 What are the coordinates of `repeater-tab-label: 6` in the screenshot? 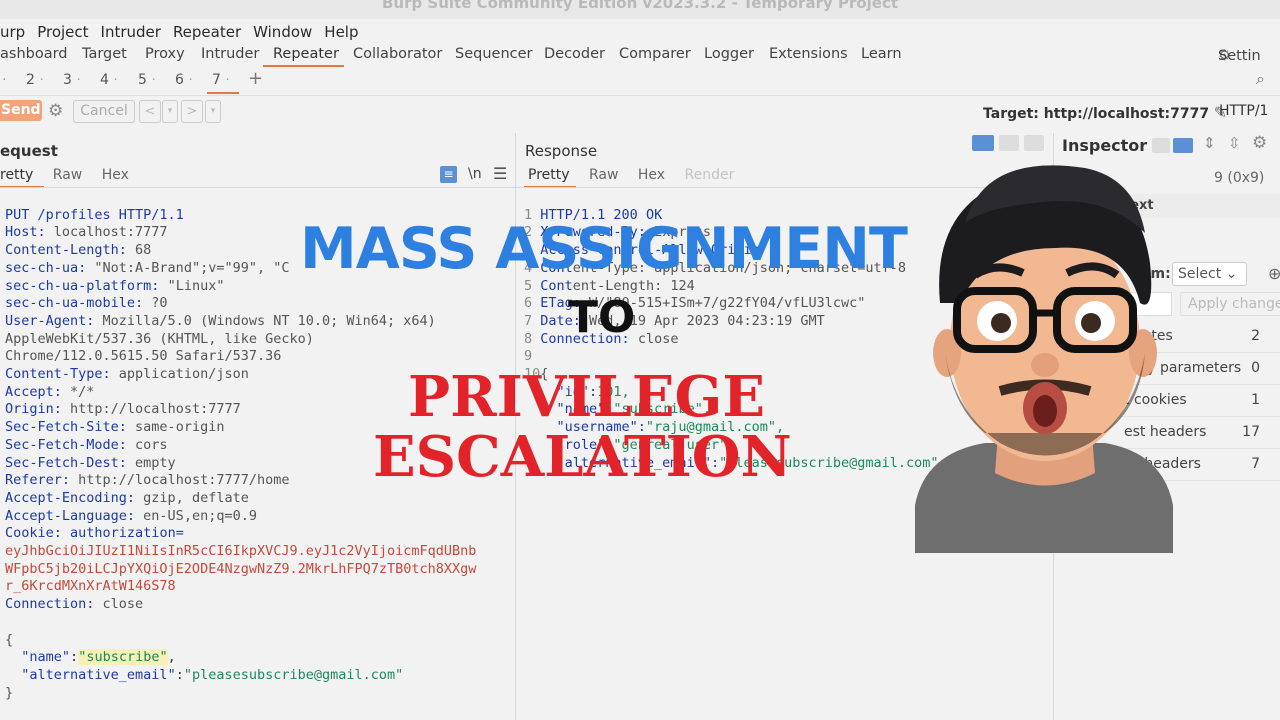 It's located at (179, 80).